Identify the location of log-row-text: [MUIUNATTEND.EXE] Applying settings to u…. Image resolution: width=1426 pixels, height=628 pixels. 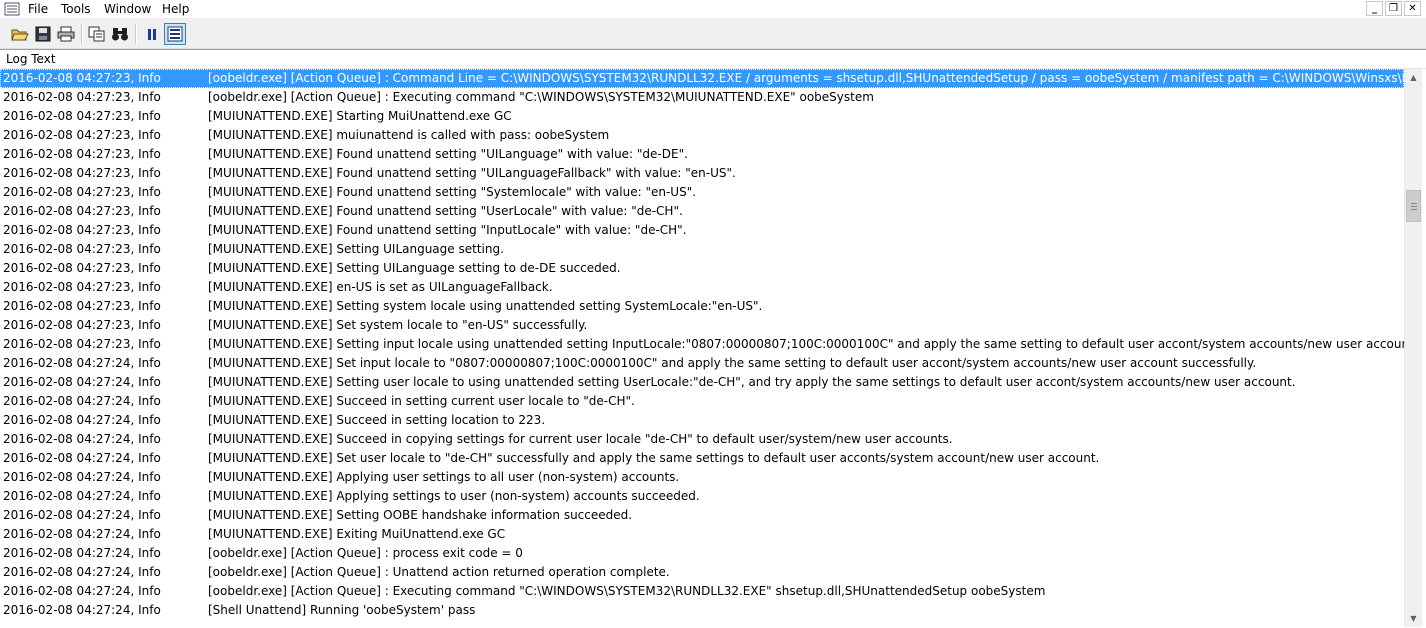
(454, 496).